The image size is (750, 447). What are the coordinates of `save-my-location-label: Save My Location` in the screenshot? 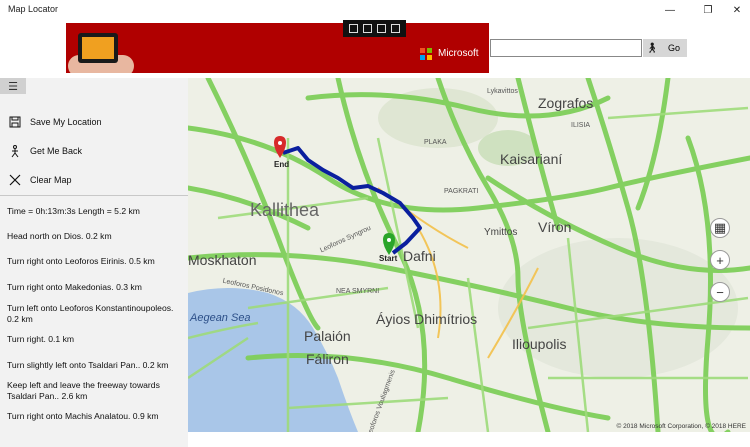 It's located at (66, 122).